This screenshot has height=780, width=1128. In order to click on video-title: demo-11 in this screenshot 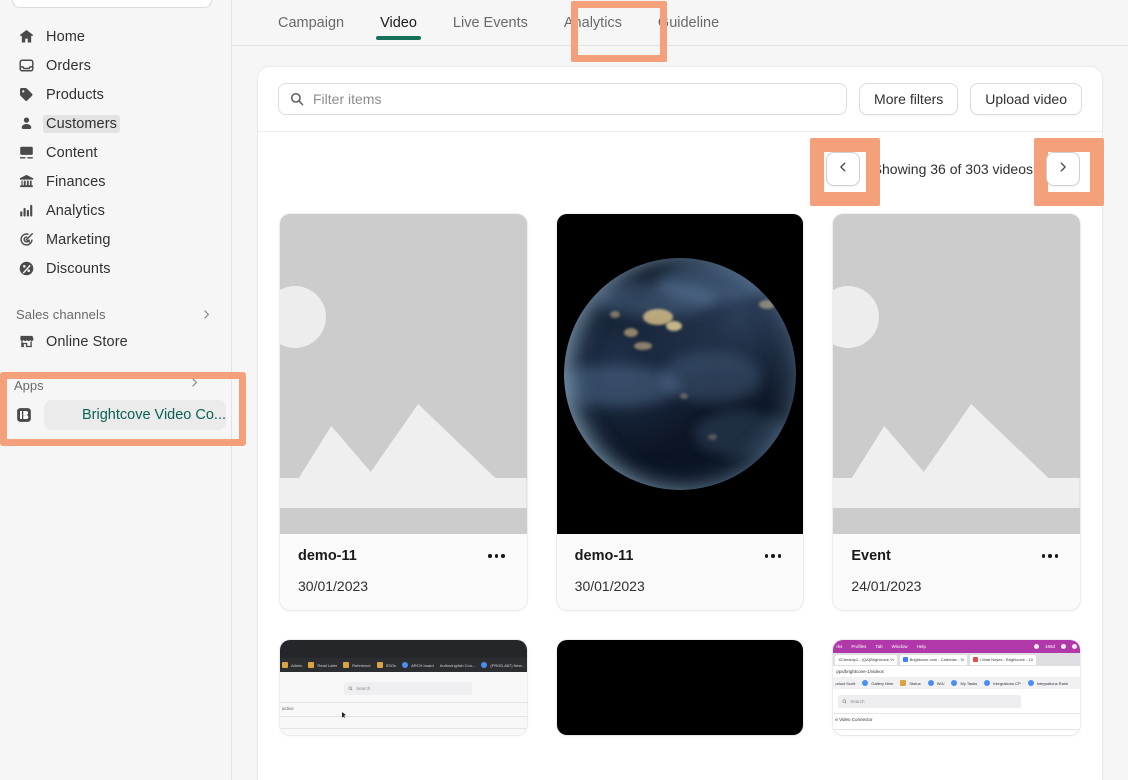, I will do `click(327, 556)`.